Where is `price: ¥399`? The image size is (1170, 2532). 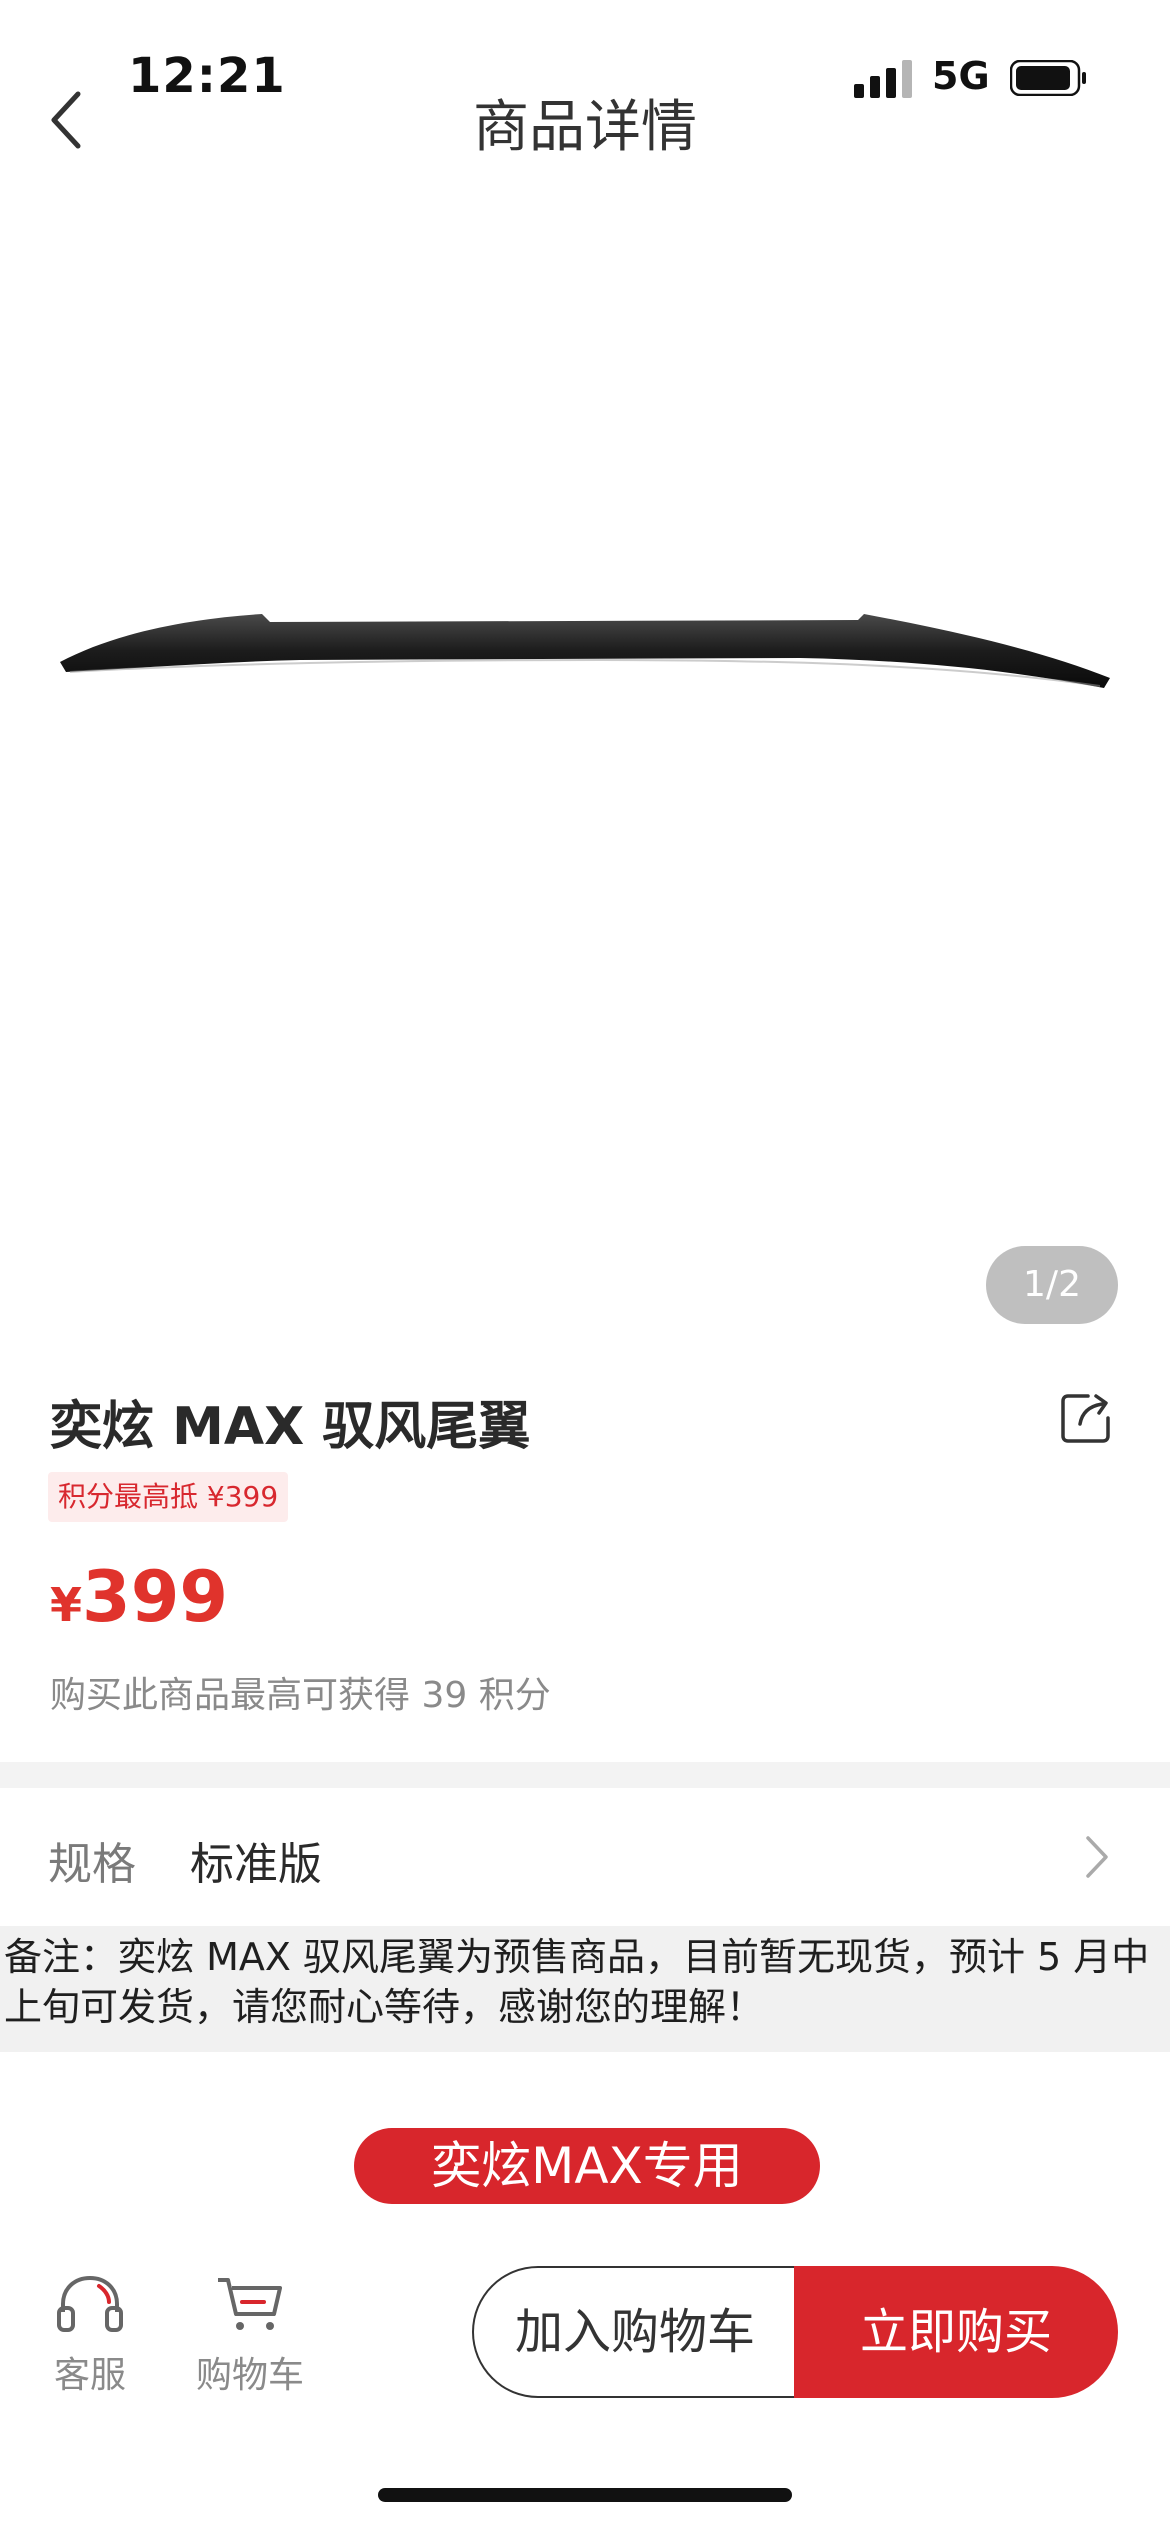
price: ¥399 is located at coordinates (139, 1597).